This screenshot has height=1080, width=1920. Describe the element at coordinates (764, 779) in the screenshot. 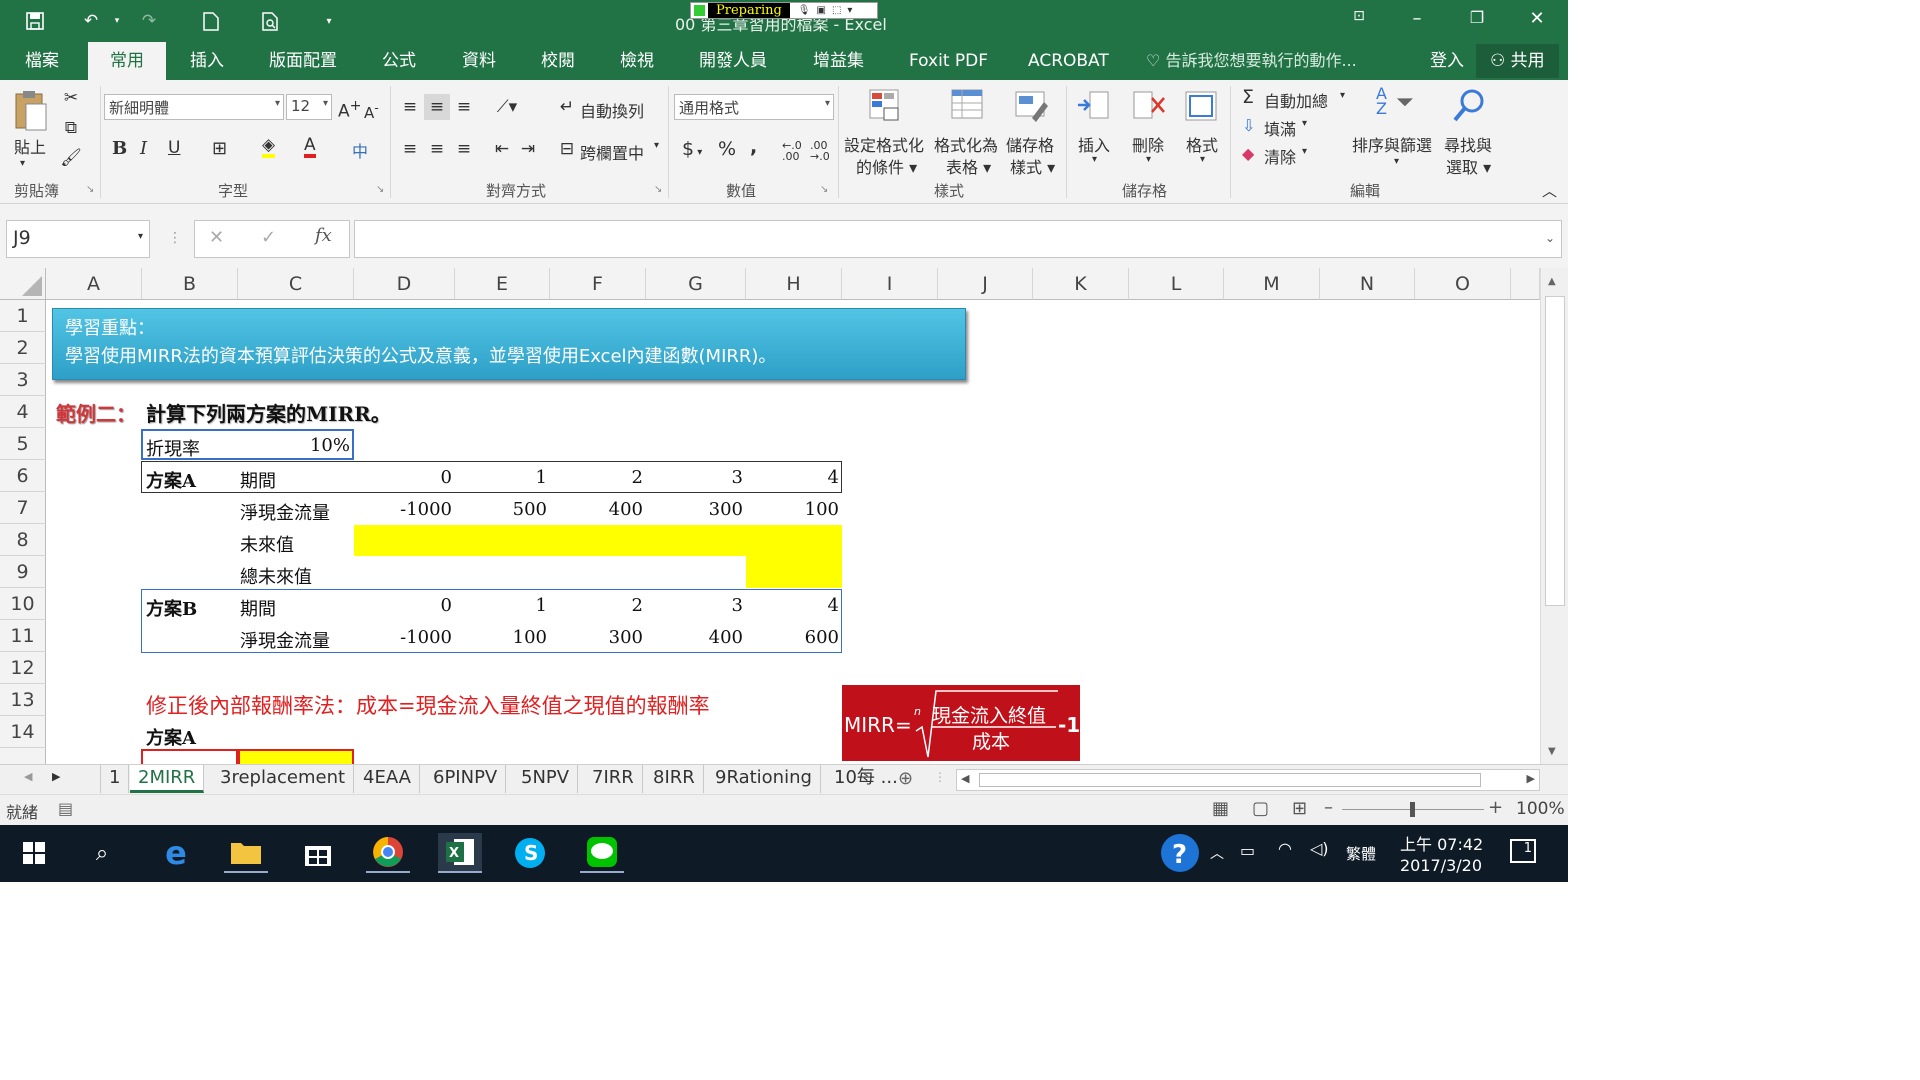

I see `sheet-tab: 9Rationing` at that location.